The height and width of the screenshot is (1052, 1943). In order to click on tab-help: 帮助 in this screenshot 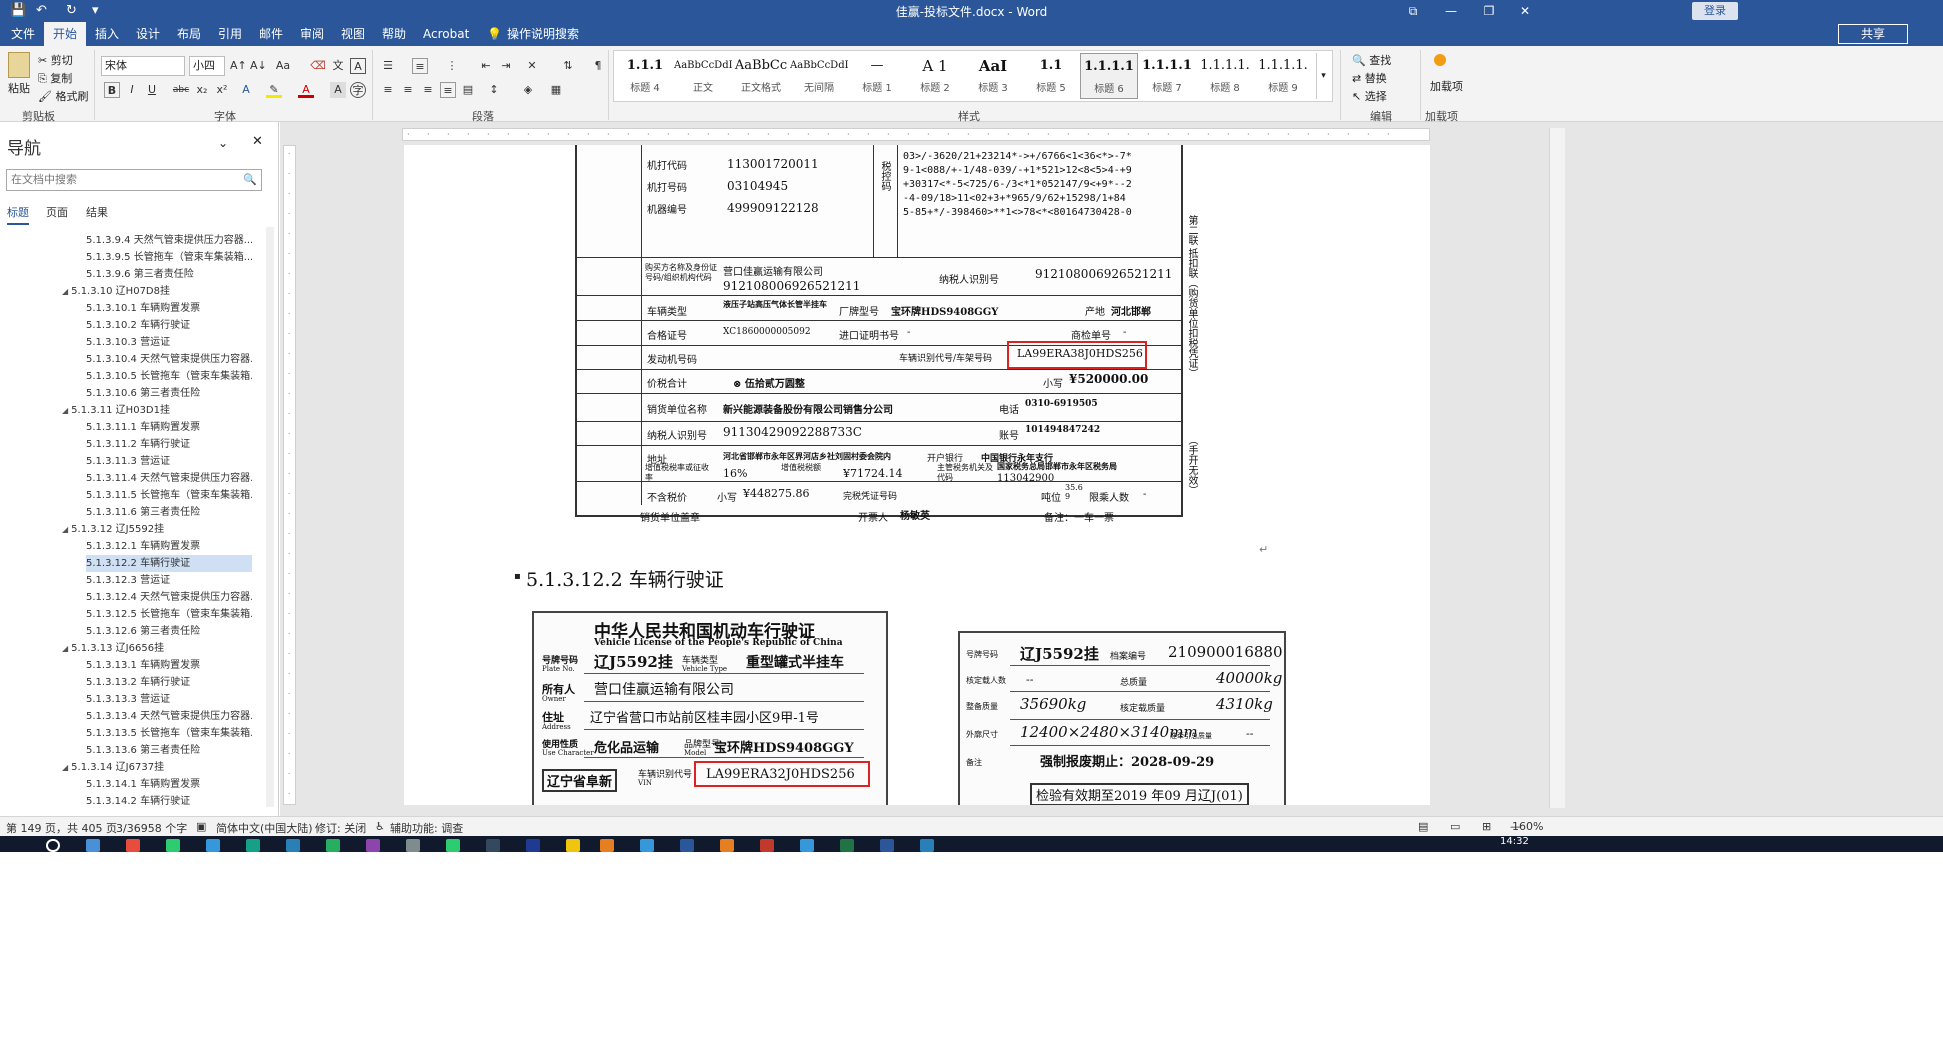, I will do `click(394, 34)`.